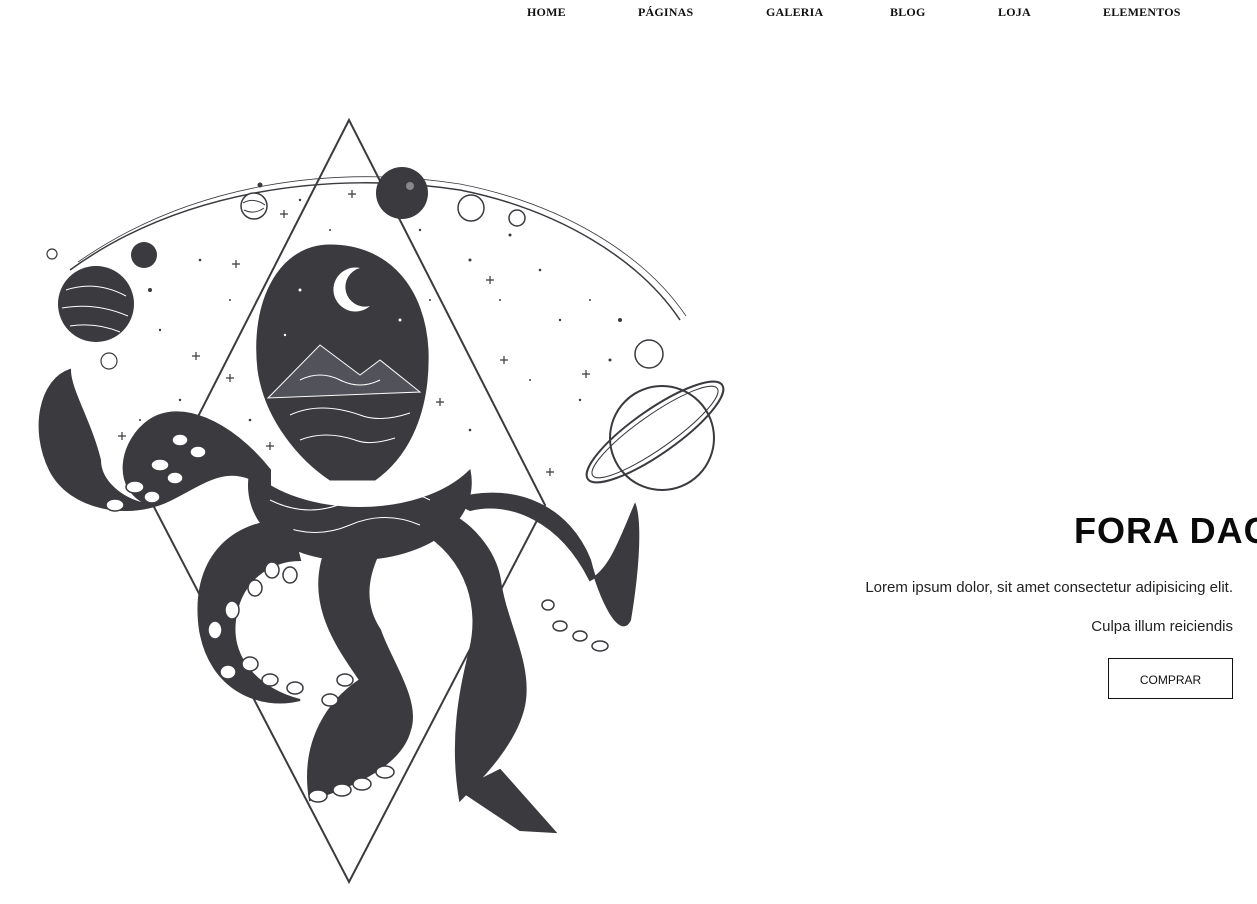 This screenshot has width=1257, height=904. Describe the element at coordinates (1165, 531) in the screenshot. I see `hero-title: FORA DAC` at that location.